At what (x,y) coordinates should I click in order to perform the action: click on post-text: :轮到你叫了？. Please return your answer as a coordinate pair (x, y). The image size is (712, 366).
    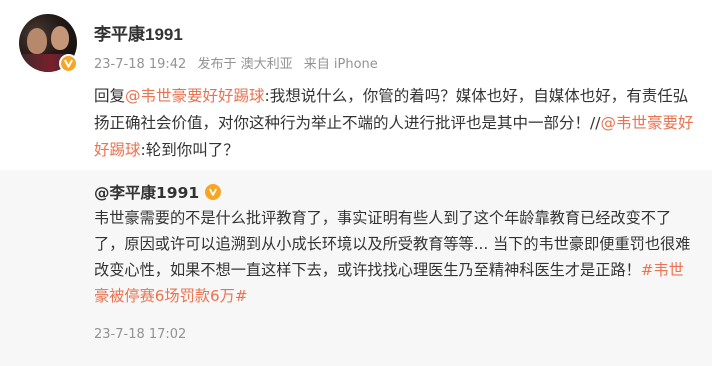
    Looking at the image, I should click on (189, 150).